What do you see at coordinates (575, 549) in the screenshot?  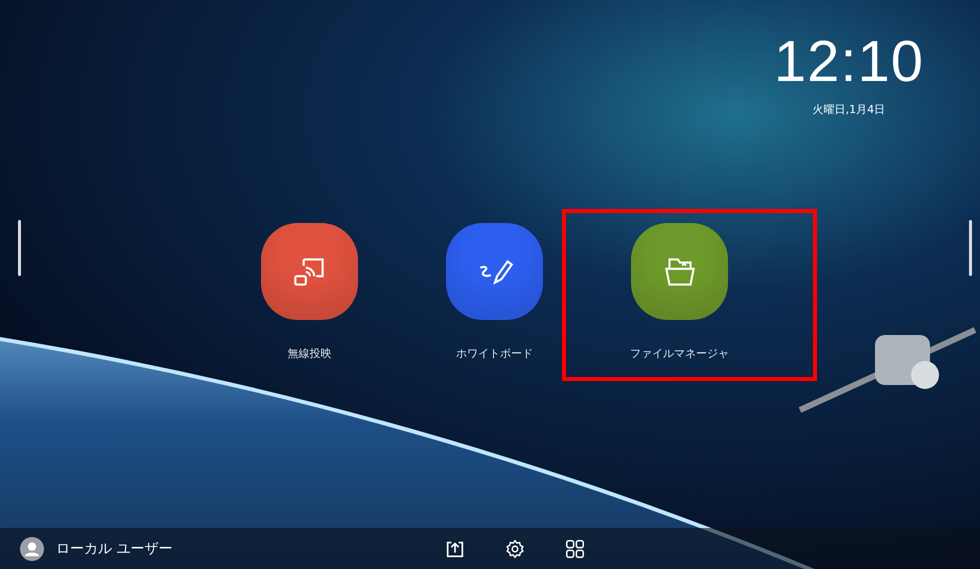 I see `app-grid-icon` at bounding box center [575, 549].